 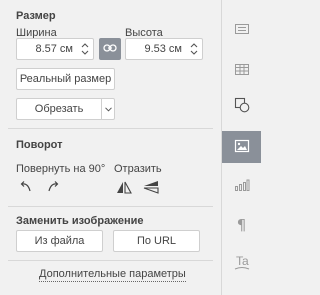 I want to click on from-url-button: По URL, so click(x=156, y=241).